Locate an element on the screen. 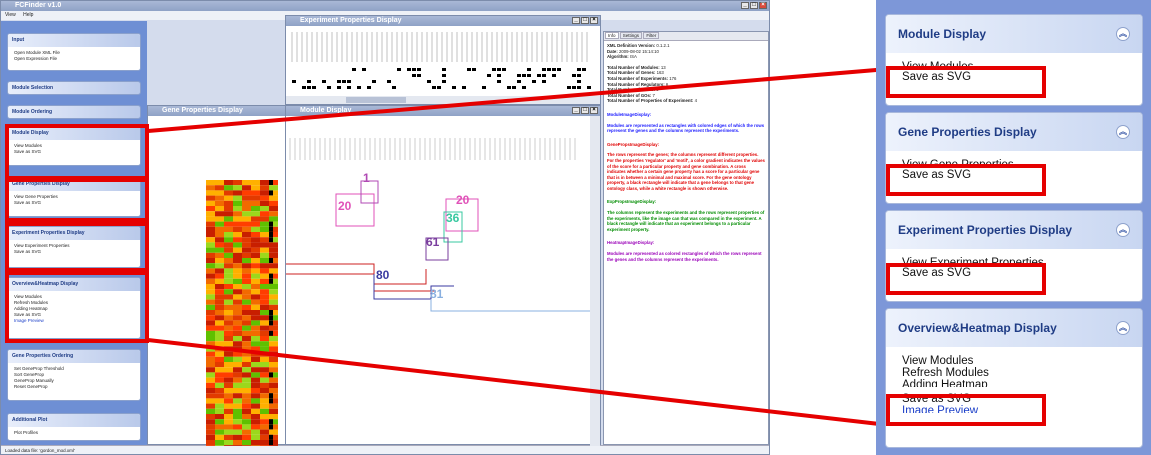  view-modules-link: View Modules is located at coordinates (1014, 361).